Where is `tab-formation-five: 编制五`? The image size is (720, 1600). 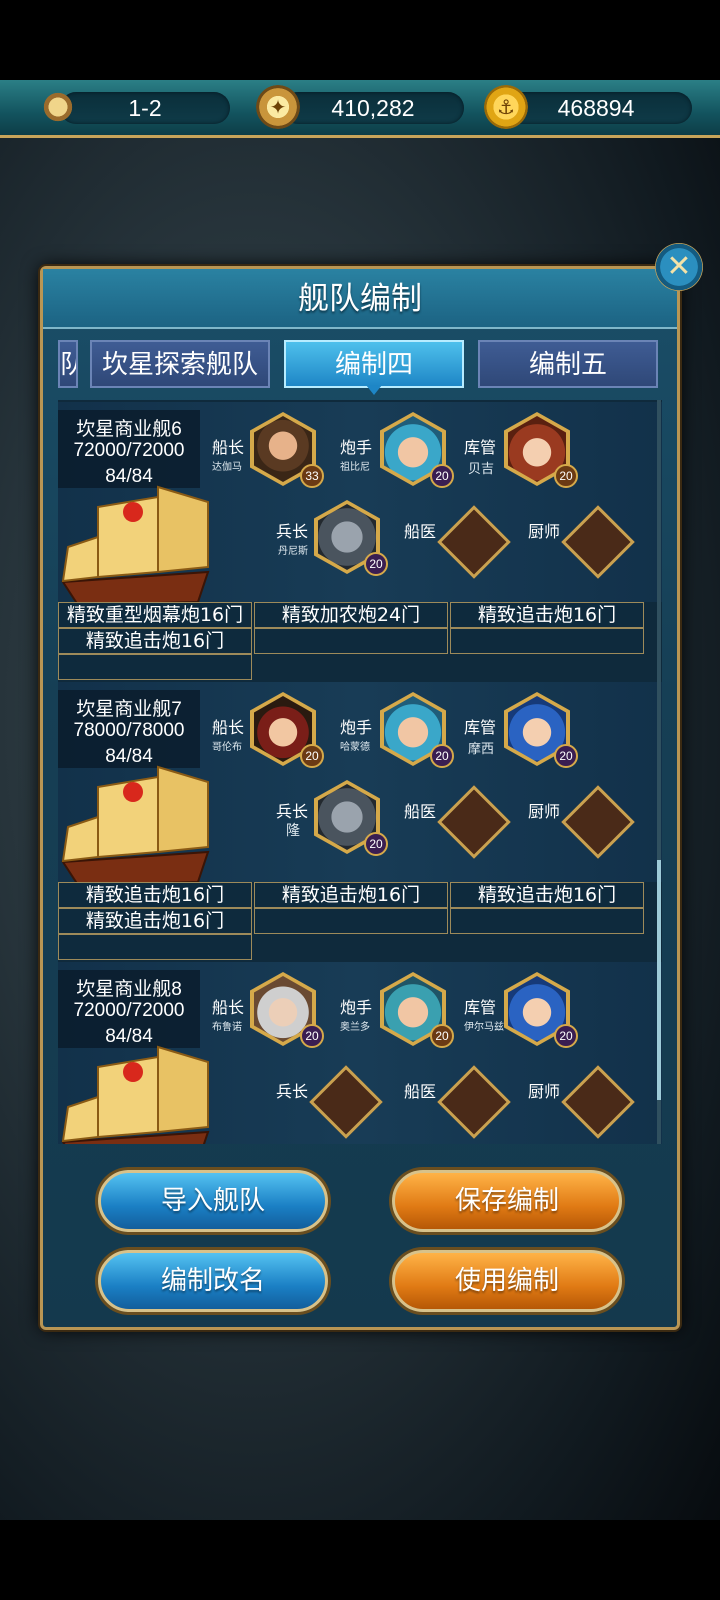
tab-formation-five: 编制五 is located at coordinates (568, 364).